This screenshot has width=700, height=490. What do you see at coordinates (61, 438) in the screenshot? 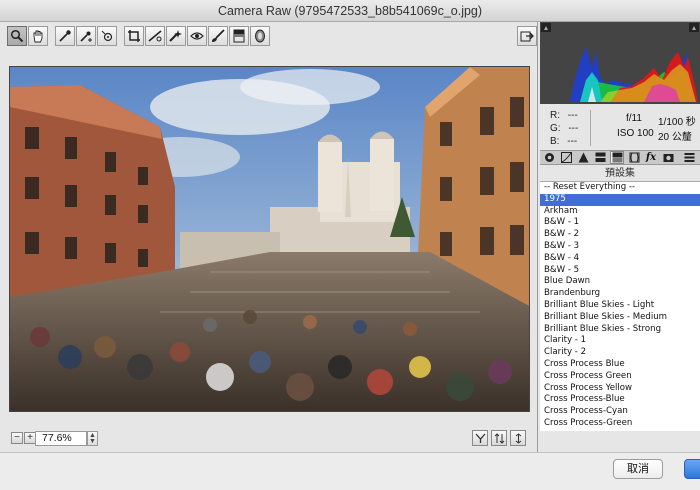
I see `zoom-level-field: 77.6%` at bounding box center [61, 438].